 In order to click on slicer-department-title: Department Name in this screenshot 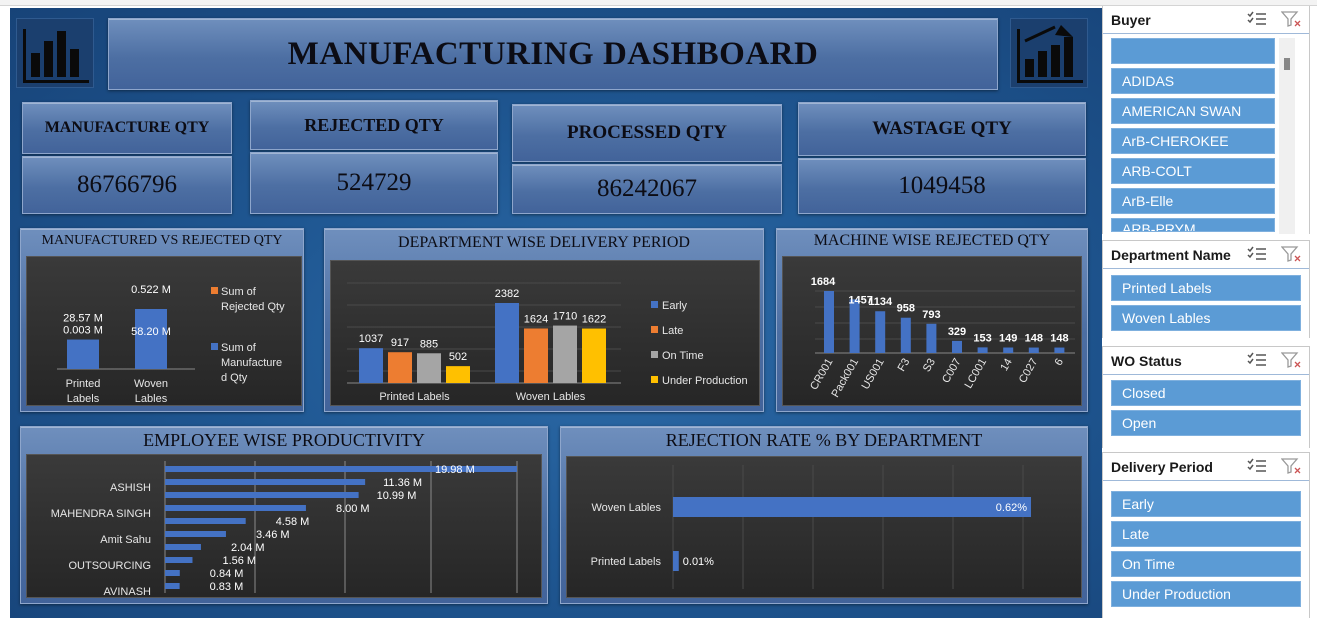, I will do `click(1171, 254)`.